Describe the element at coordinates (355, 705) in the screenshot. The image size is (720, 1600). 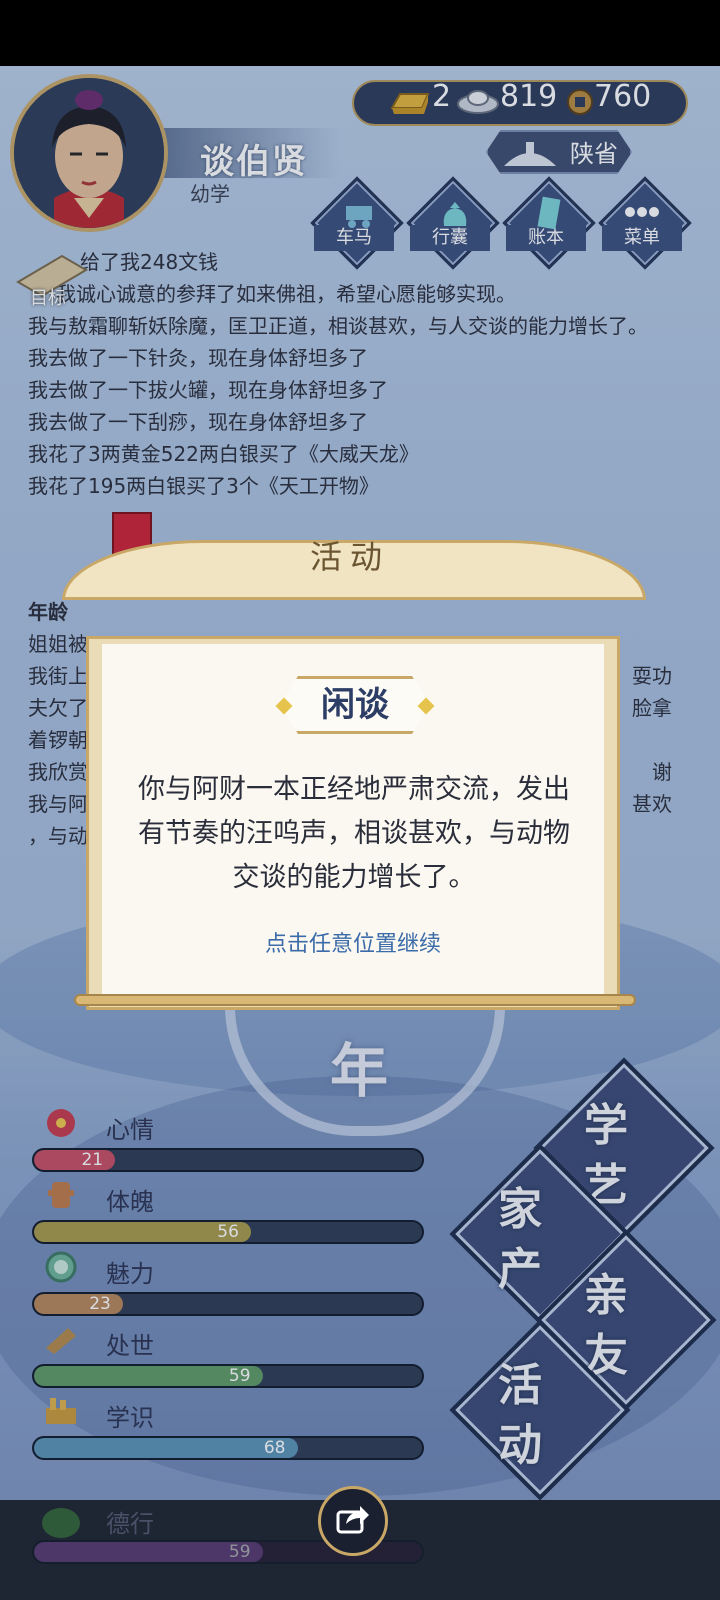
I see `activity-tag-label: 闲谈` at that location.